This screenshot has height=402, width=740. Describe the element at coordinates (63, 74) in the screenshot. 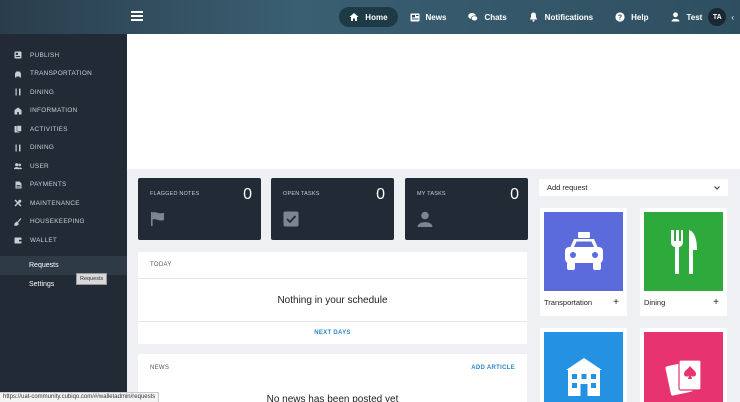

I see `sidebar-item-transportation: TRANSPORTATION` at that location.